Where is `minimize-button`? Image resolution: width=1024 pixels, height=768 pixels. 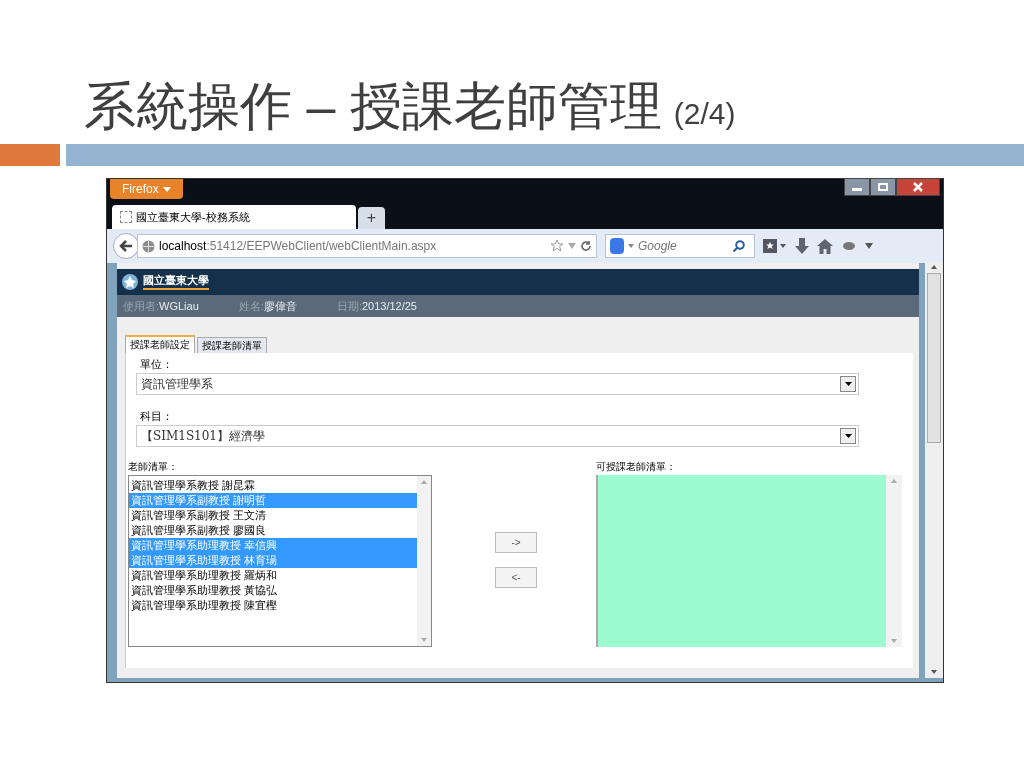
minimize-button is located at coordinates (857, 187).